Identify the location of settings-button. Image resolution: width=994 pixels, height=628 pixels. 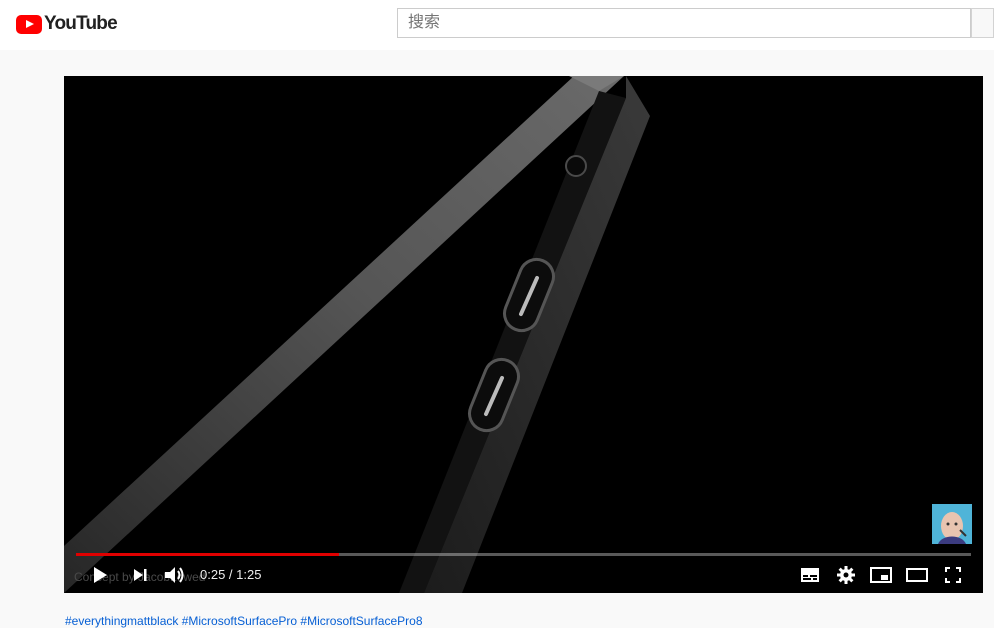
(846, 575).